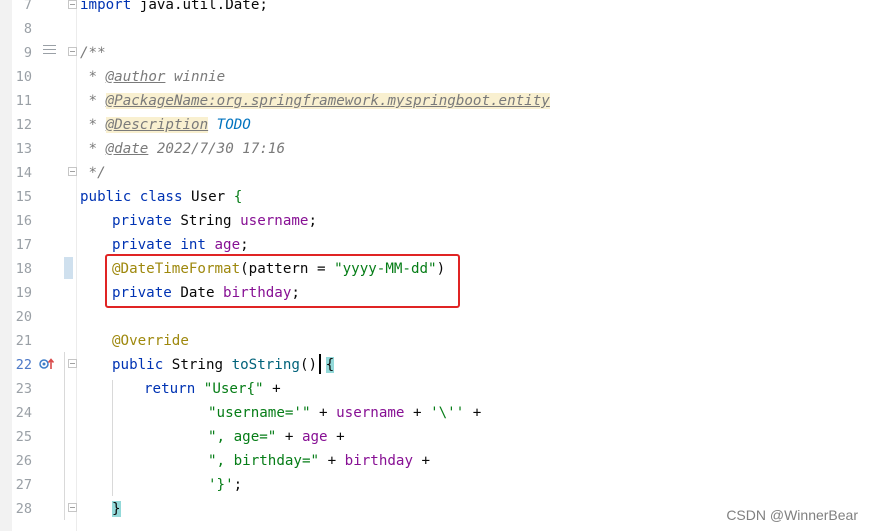 Image resolution: width=875 pixels, height=531 pixels. What do you see at coordinates (49, 50) in the screenshot?
I see `rendered-doc-icon` at bounding box center [49, 50].